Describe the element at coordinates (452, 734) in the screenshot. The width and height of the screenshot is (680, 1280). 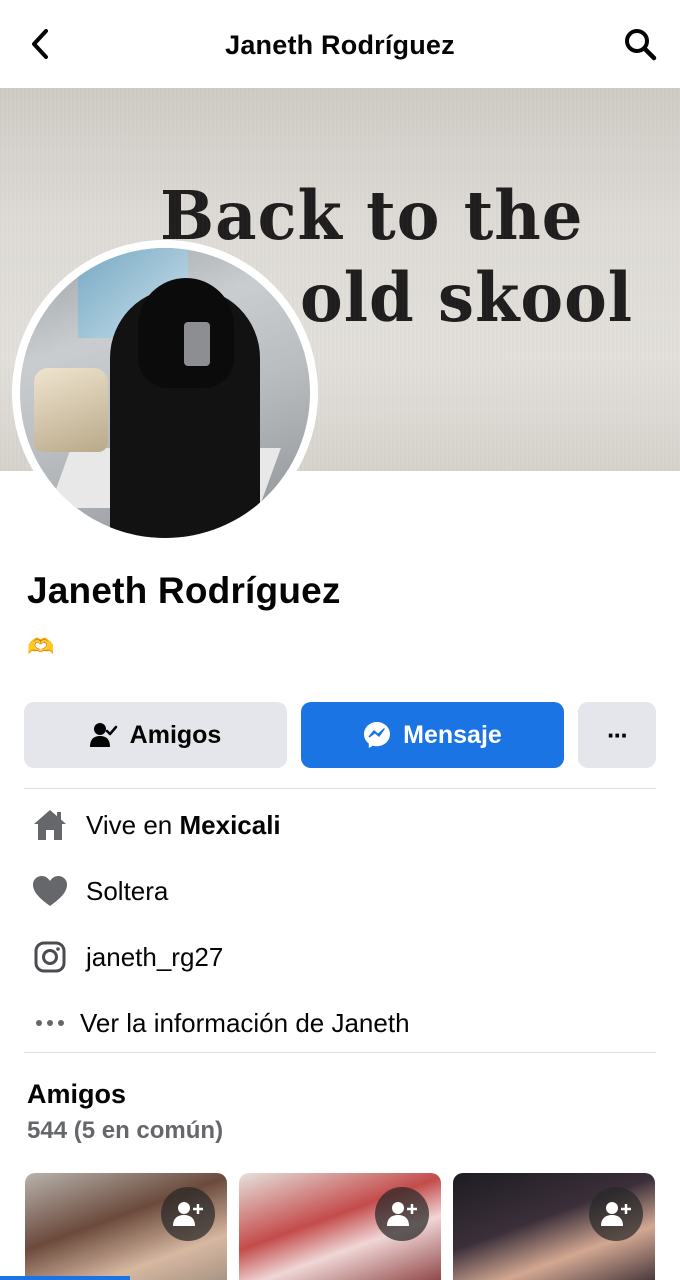
I see `message-button-label: Mensaje` at that location.